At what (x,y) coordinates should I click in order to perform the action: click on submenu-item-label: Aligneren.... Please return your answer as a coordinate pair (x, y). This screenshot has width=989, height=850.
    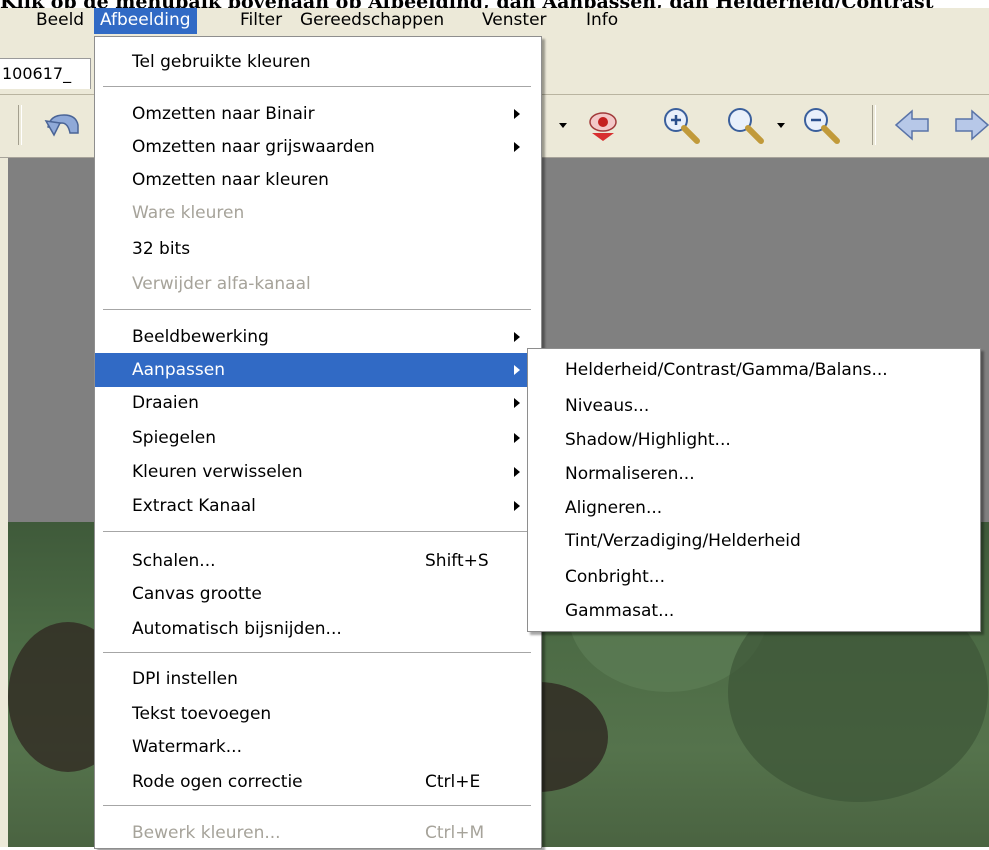
    Looking at the image, I should click on (614, 508).